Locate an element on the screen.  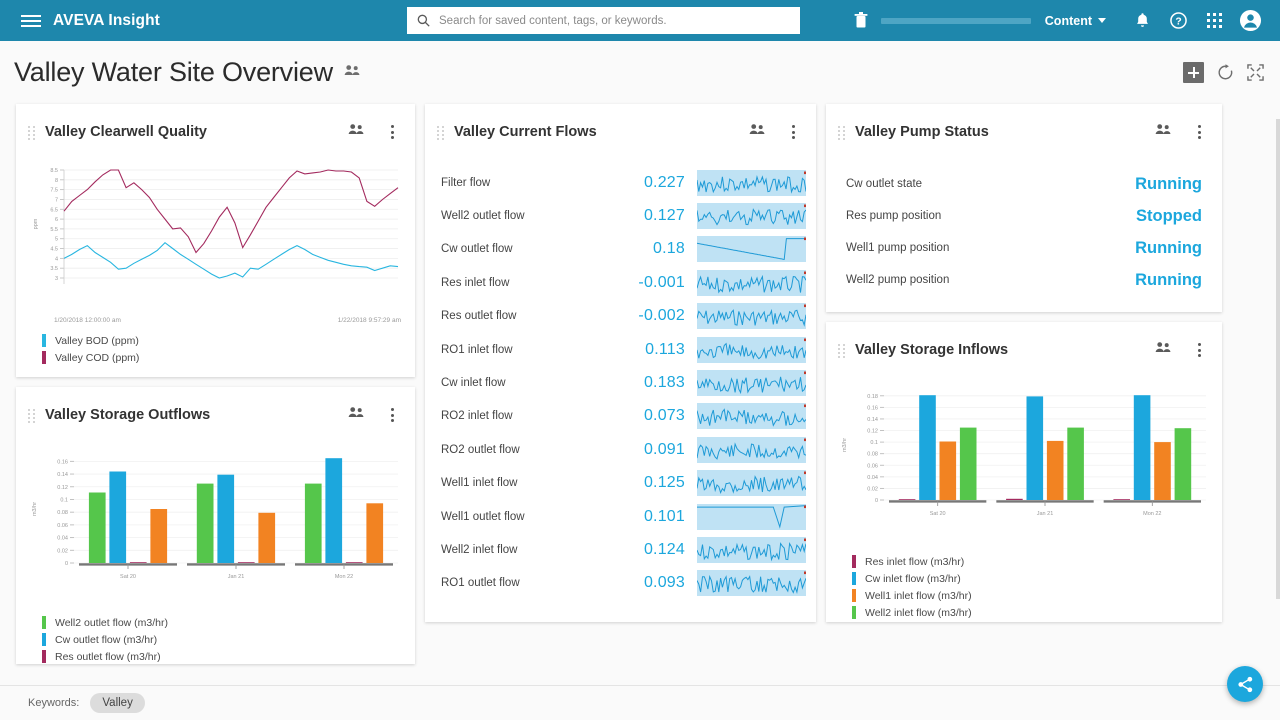
svg-text: 5 is located at coordinates (56, 240).